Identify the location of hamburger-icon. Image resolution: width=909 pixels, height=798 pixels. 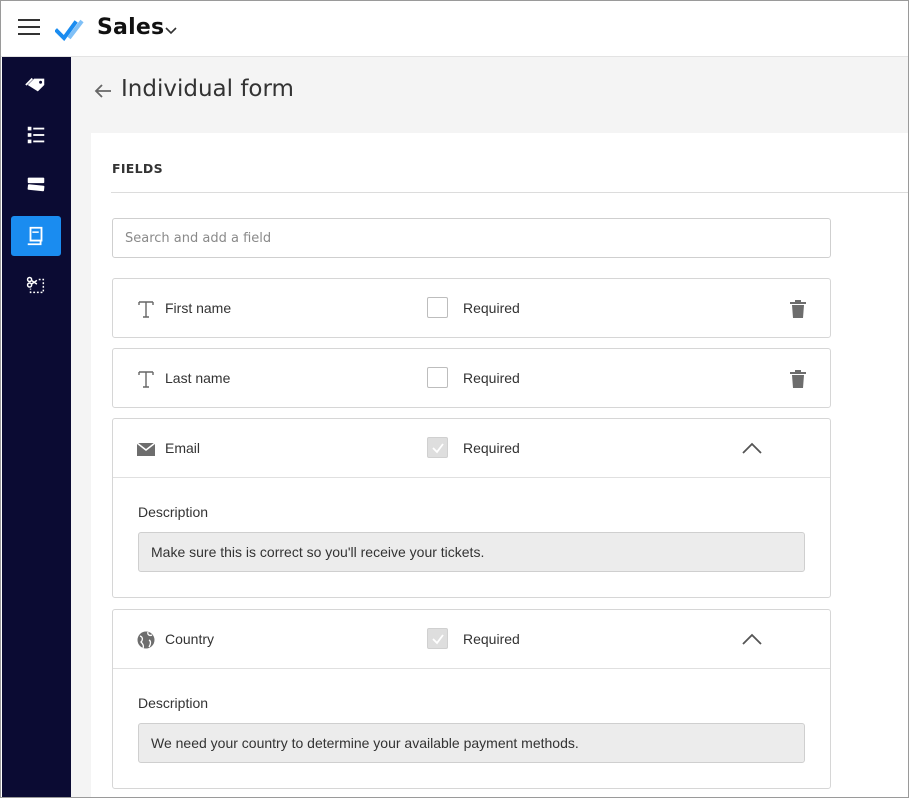
(29, 28).